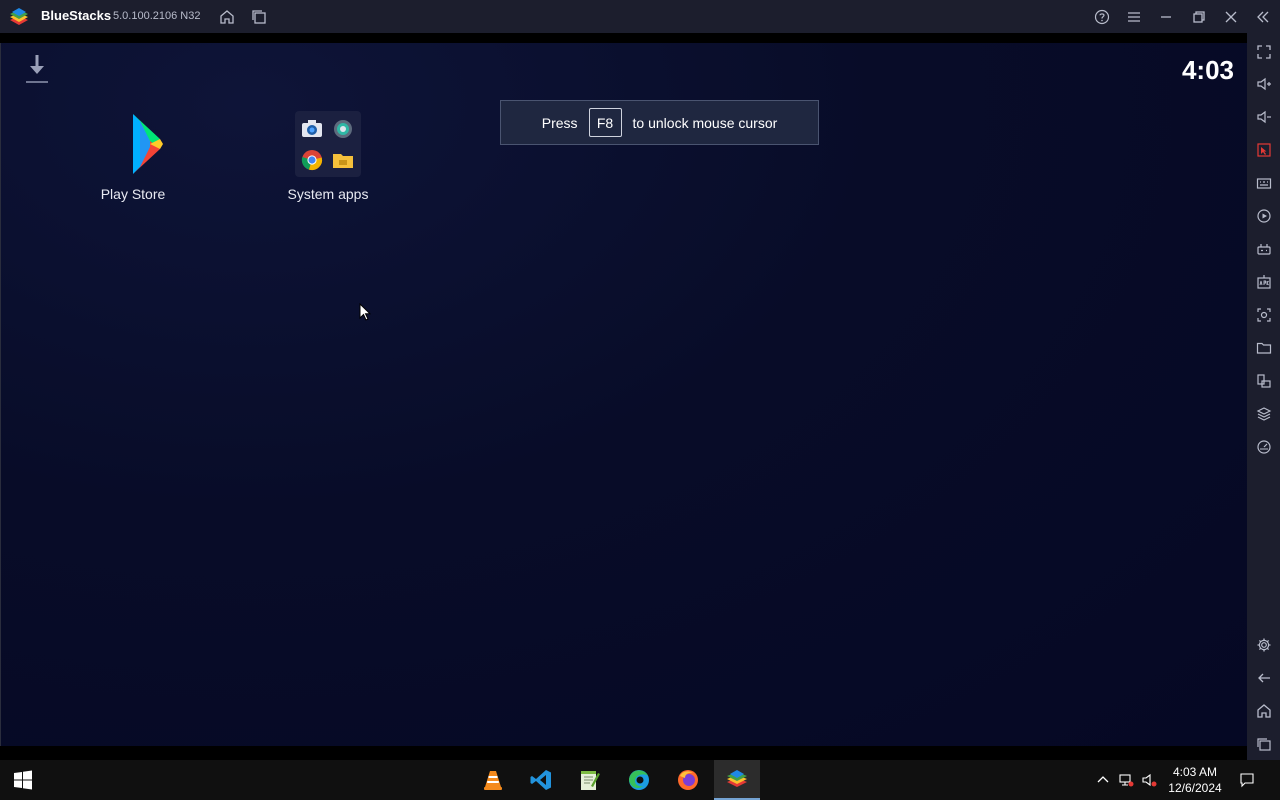  I want to click on multi-instance-sidebar-button, so click(1263, 380).